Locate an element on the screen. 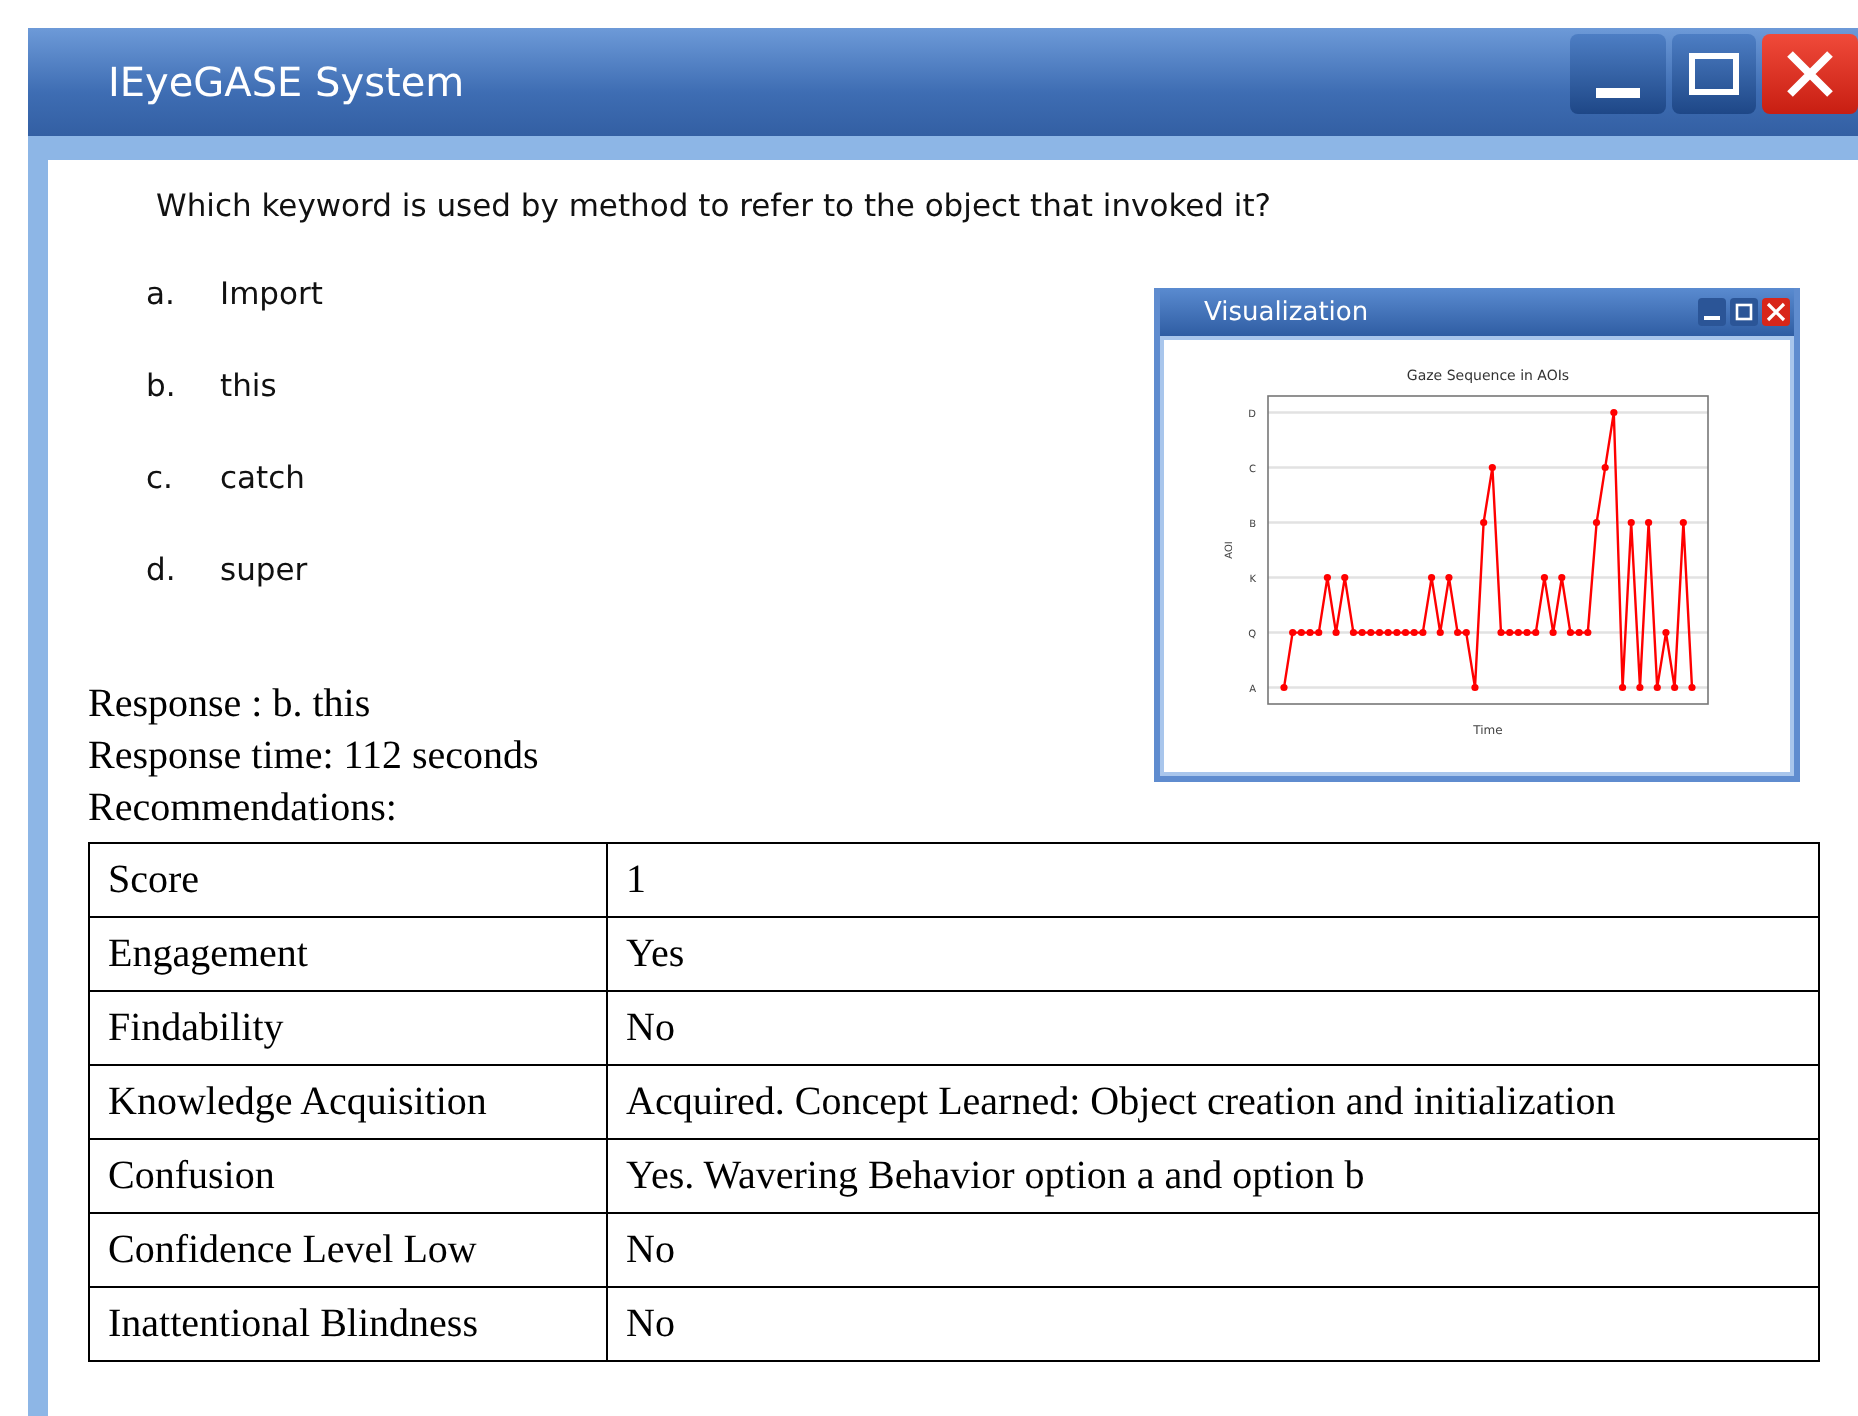 This screenshot has width=1858, height=1416. table-cell: Confusion is located at coordinates (348, 1176).